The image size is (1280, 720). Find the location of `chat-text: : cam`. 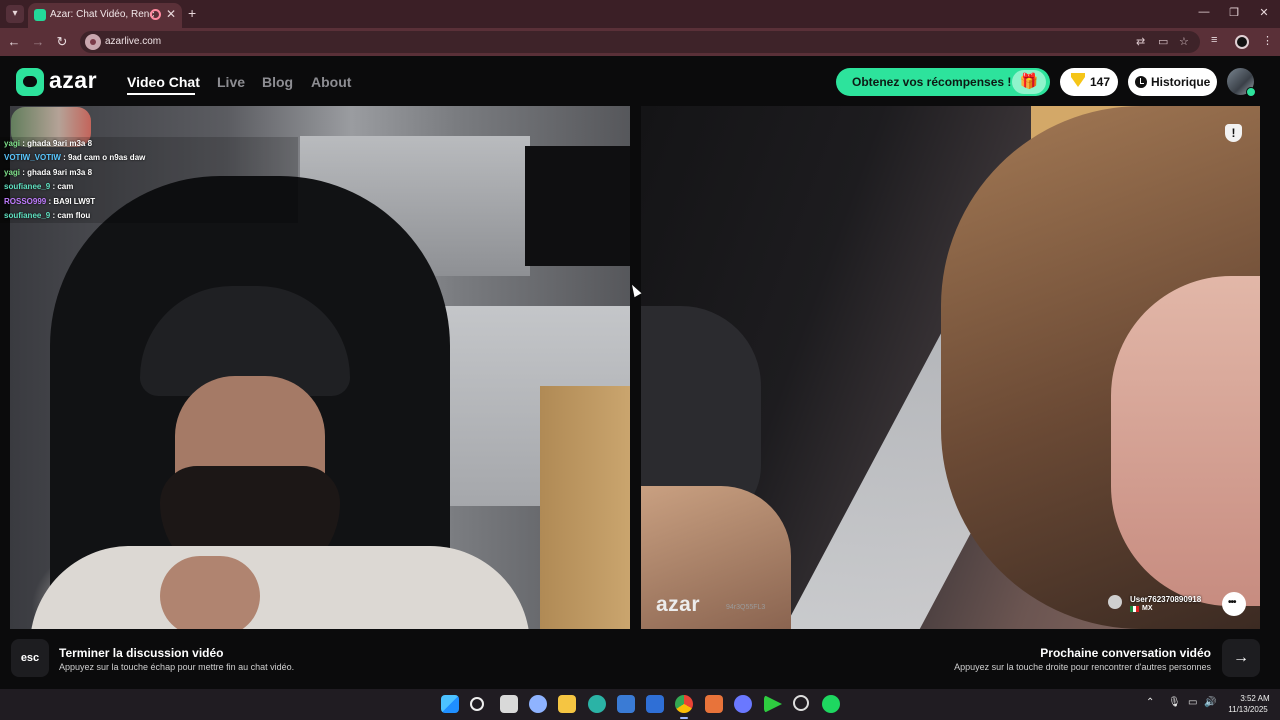

chat-text: : cam is located at coordinates (62, 186).